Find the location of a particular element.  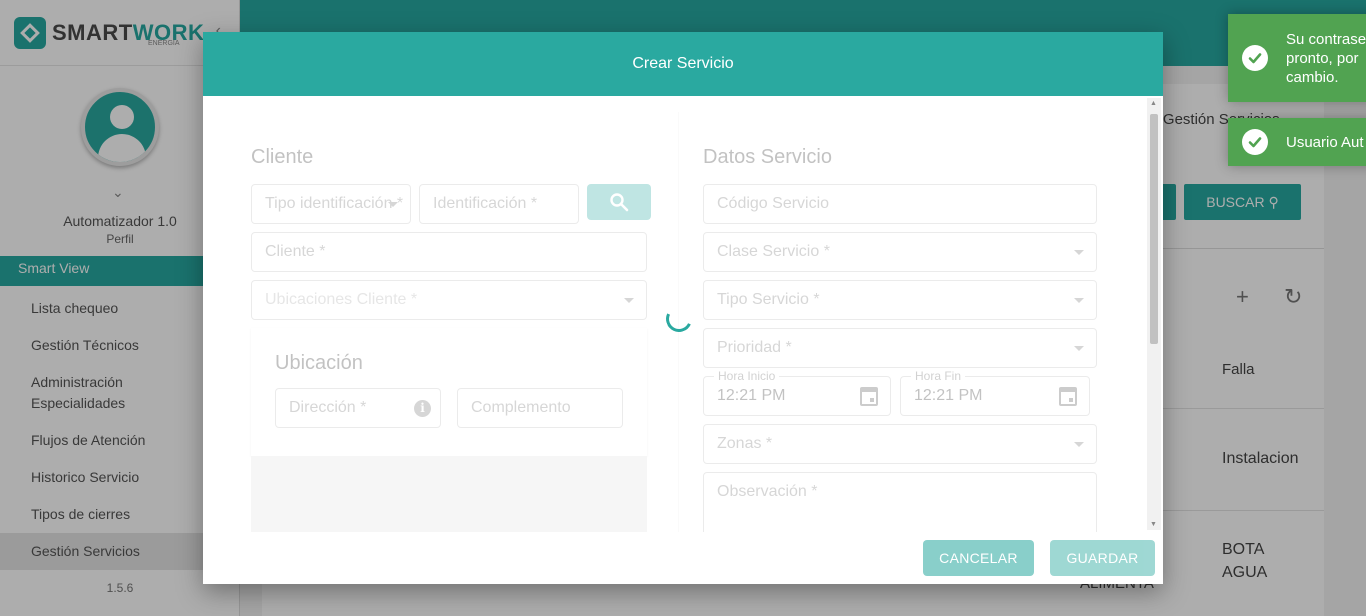

scroll-up-icon: ▲ is located at coordinates (1153, 103).